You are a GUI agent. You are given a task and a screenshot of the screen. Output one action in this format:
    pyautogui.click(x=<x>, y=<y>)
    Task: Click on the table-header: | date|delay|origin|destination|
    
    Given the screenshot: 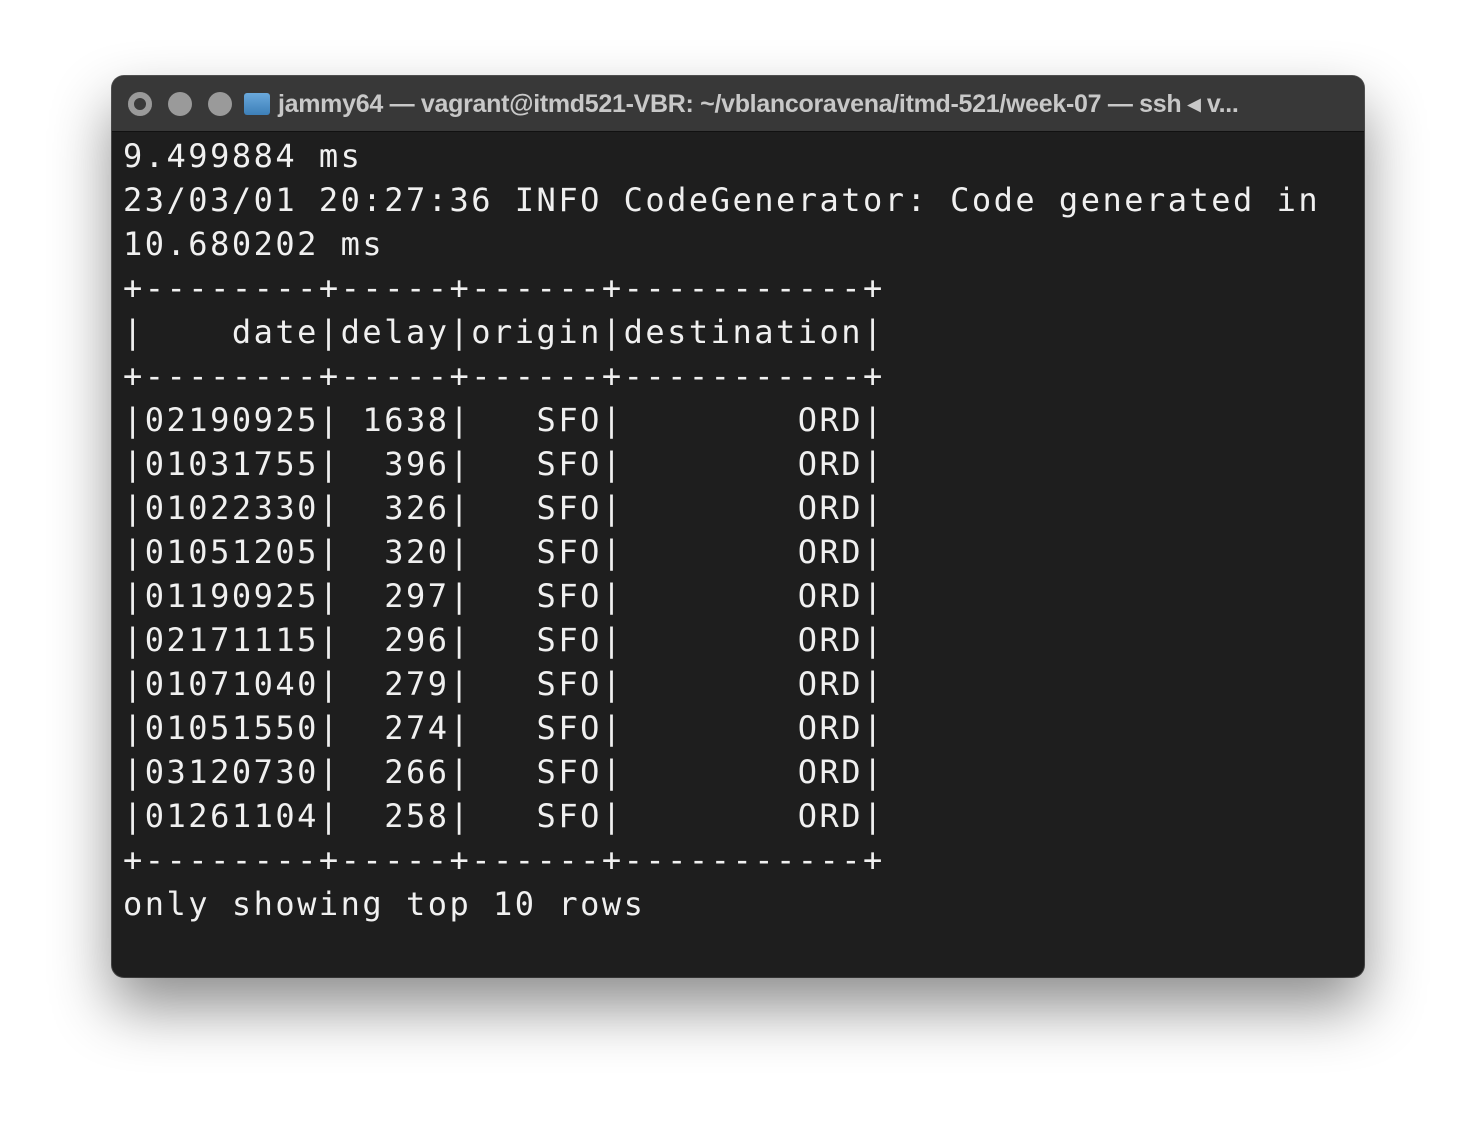 What is the action you would take?
    pyautogui.click(x=504, y=332)
    